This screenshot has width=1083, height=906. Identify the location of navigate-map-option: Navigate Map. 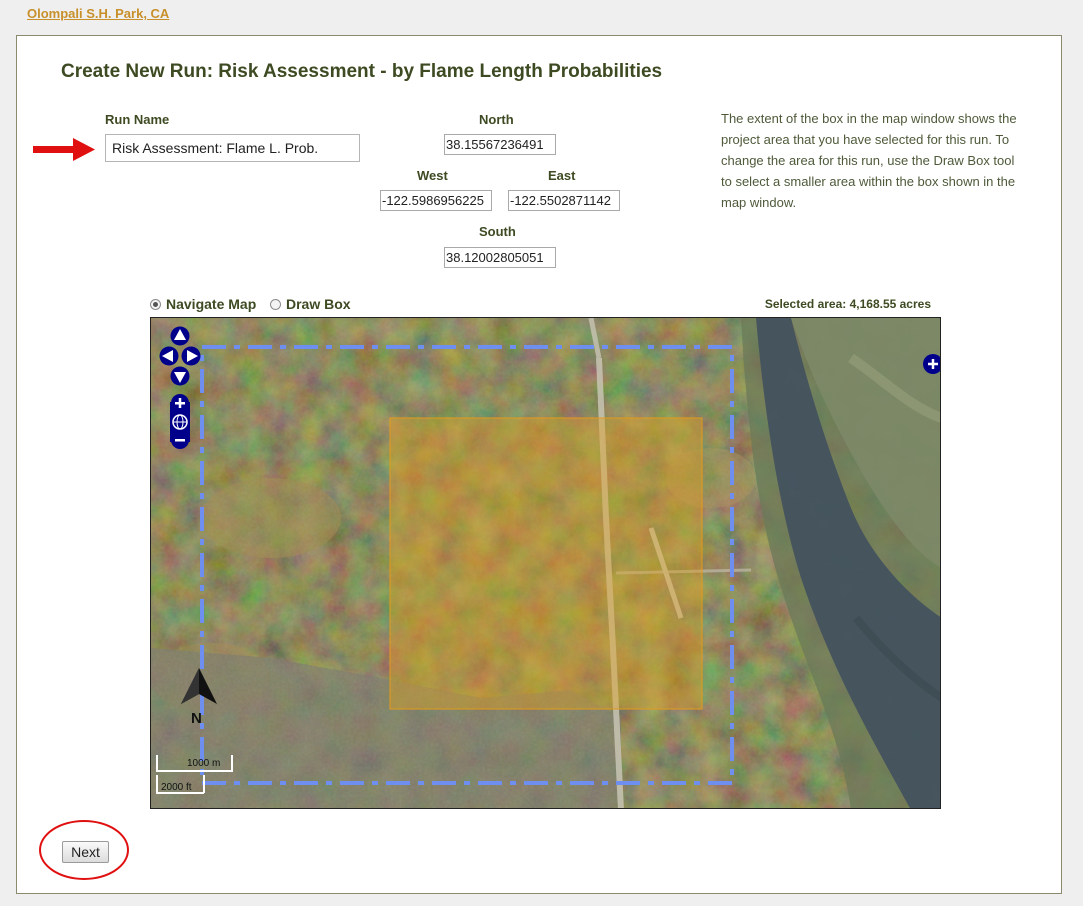
(203, 304).